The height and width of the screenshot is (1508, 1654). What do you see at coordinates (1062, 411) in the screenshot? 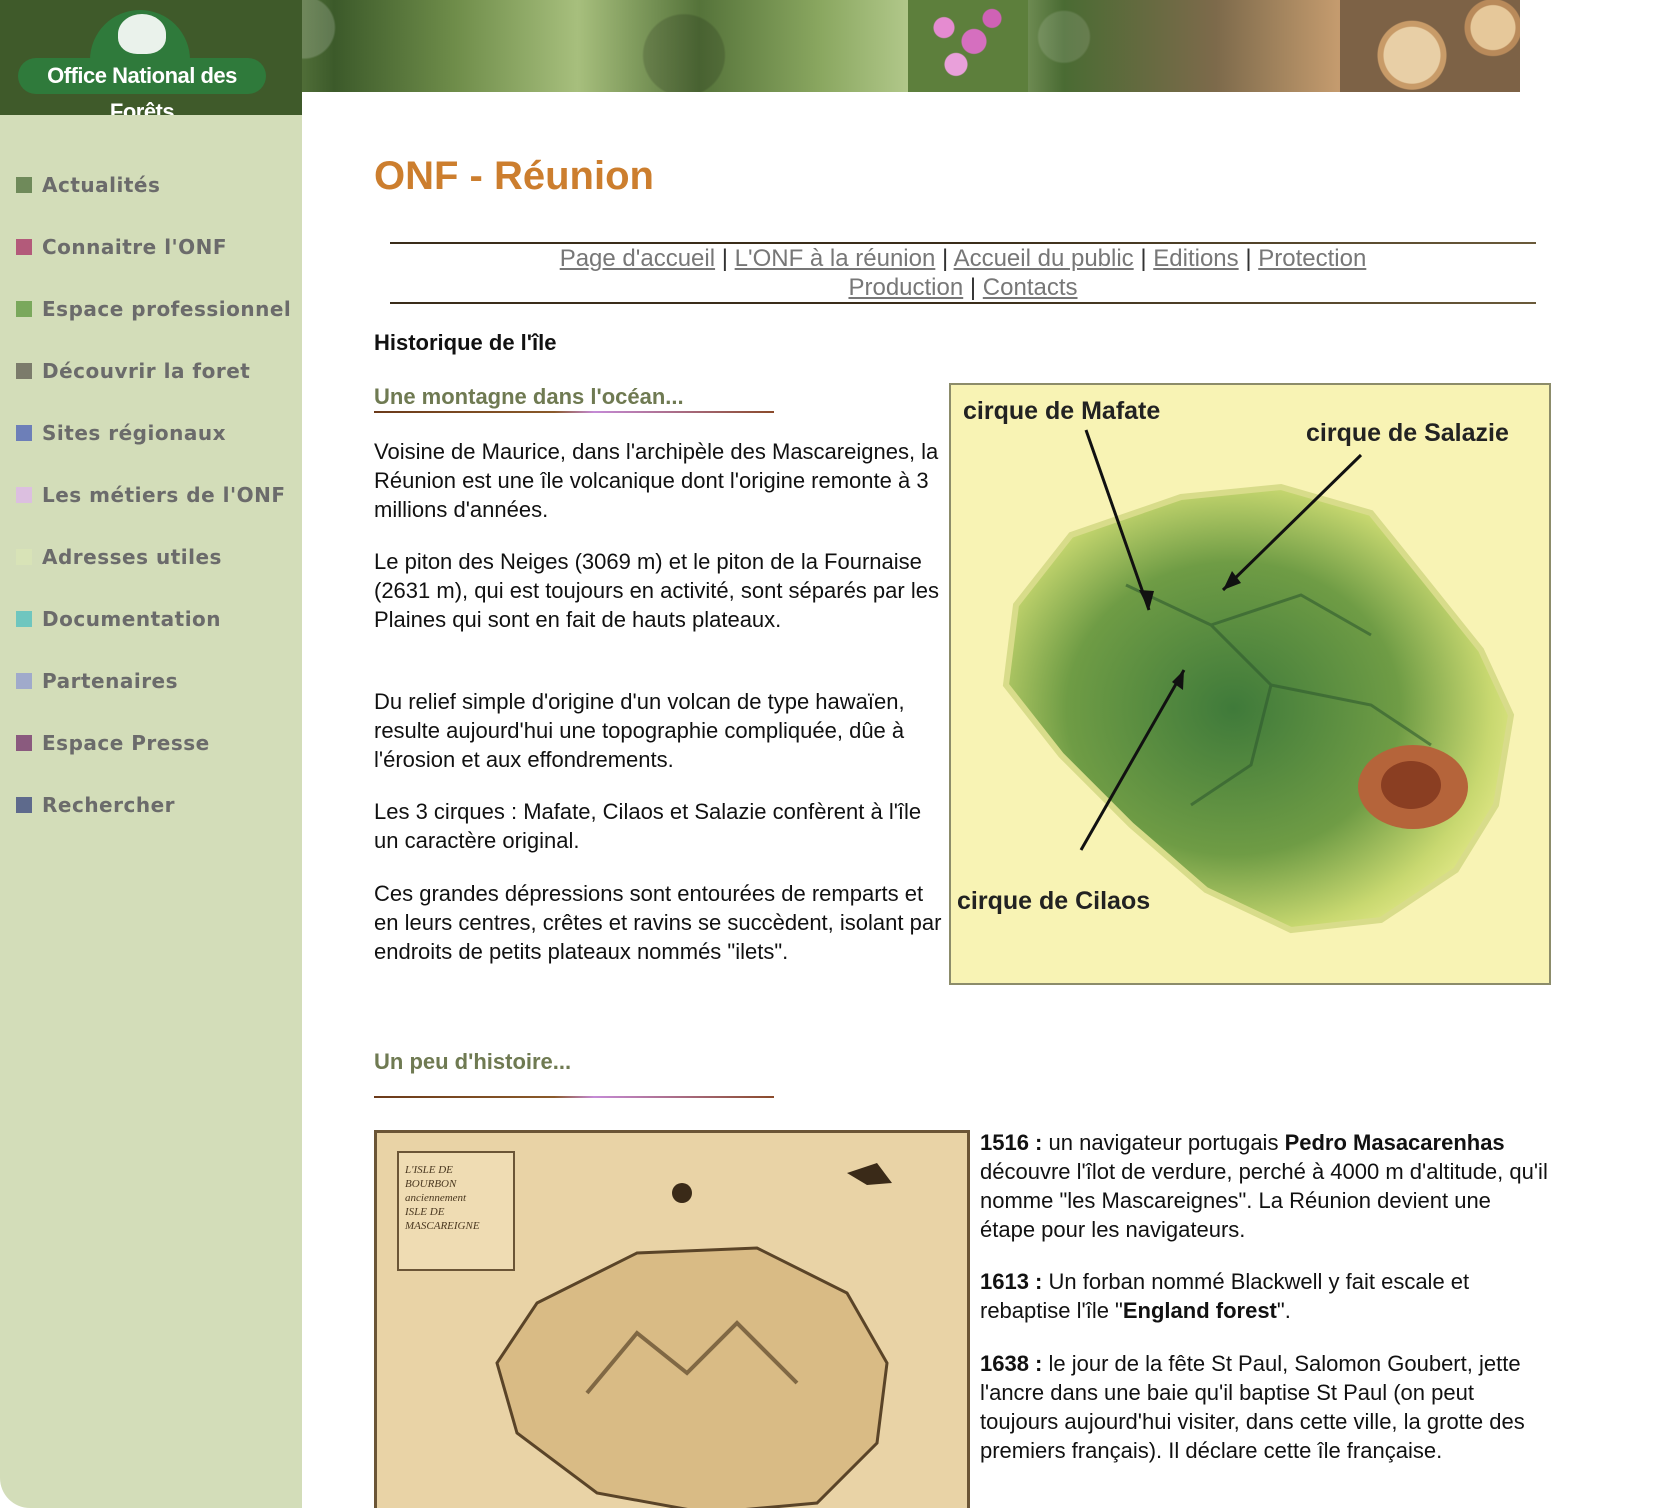
I see `map-label-mafate: cirque de Mafate` at bounding box center [1062, 411].